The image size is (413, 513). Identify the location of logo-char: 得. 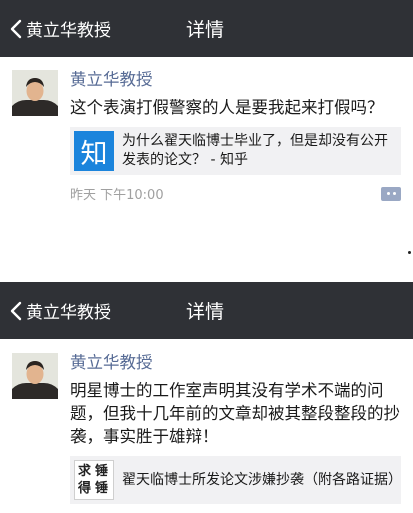
(85, 488).